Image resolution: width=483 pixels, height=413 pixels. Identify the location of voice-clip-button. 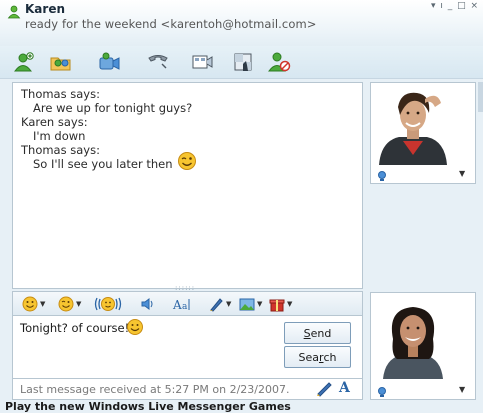
(149, 304).